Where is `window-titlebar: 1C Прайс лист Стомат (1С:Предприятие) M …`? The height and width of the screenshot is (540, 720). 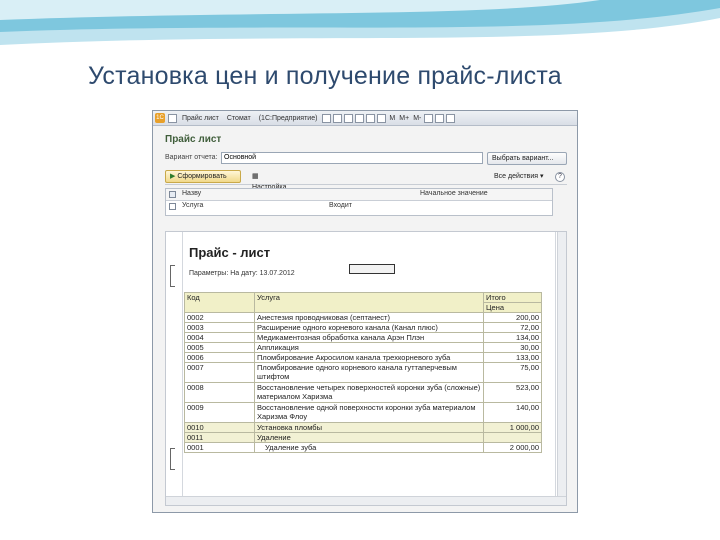 window-titlebar: 1C Прайс лист Стомат (1С:Предприятие) M … is located at coordinates (365, 118).